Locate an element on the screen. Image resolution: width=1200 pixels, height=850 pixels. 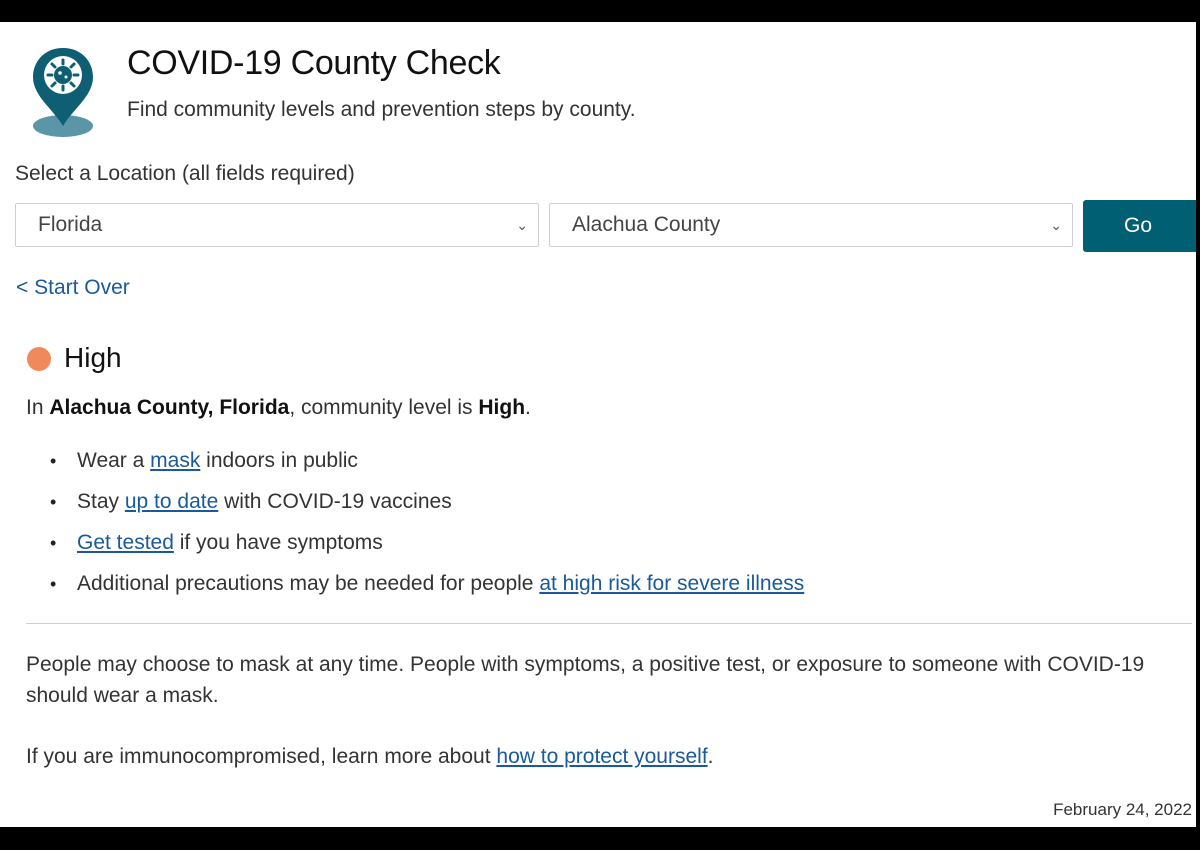
update-date: February 24, 2022 is located at coordinates (1122, 809).